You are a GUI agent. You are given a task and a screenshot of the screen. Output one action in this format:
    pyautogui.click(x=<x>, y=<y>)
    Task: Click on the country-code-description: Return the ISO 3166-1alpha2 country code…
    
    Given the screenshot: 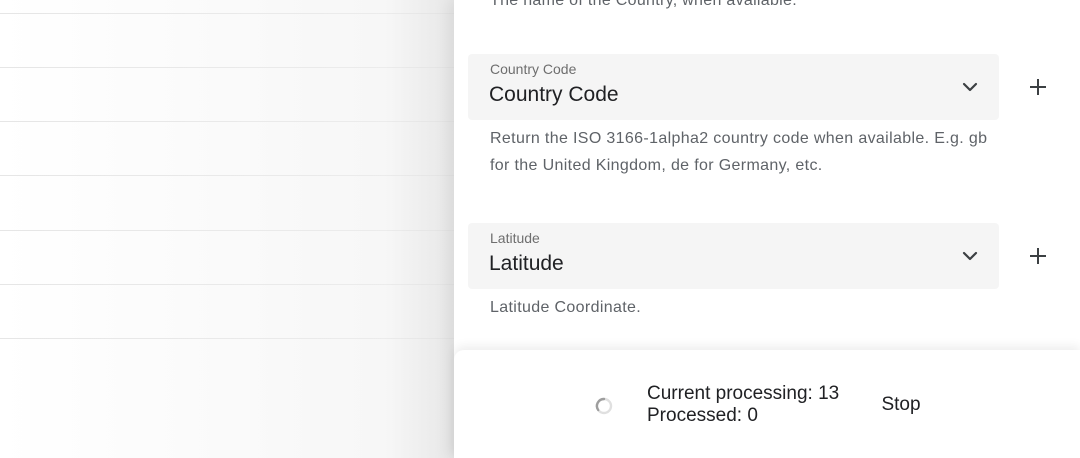 What is the action you would take?
    pyautogui.click(x=739, y=152)
    